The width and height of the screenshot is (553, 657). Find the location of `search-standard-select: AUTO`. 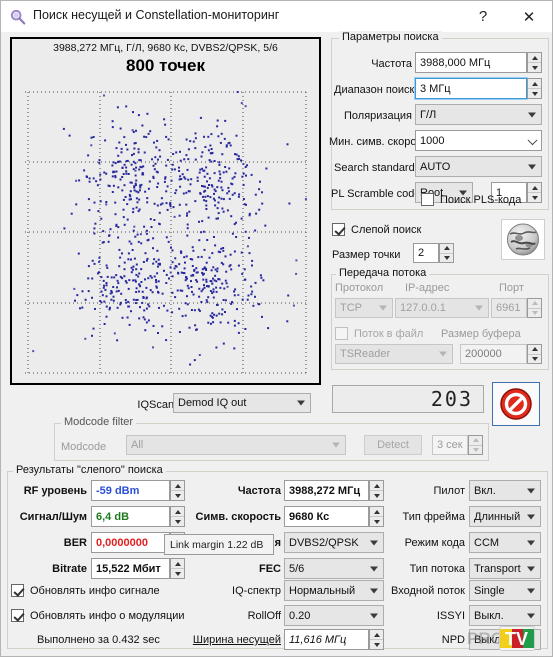

search-standard-select: AUTO is located at coordinates (478, 166).